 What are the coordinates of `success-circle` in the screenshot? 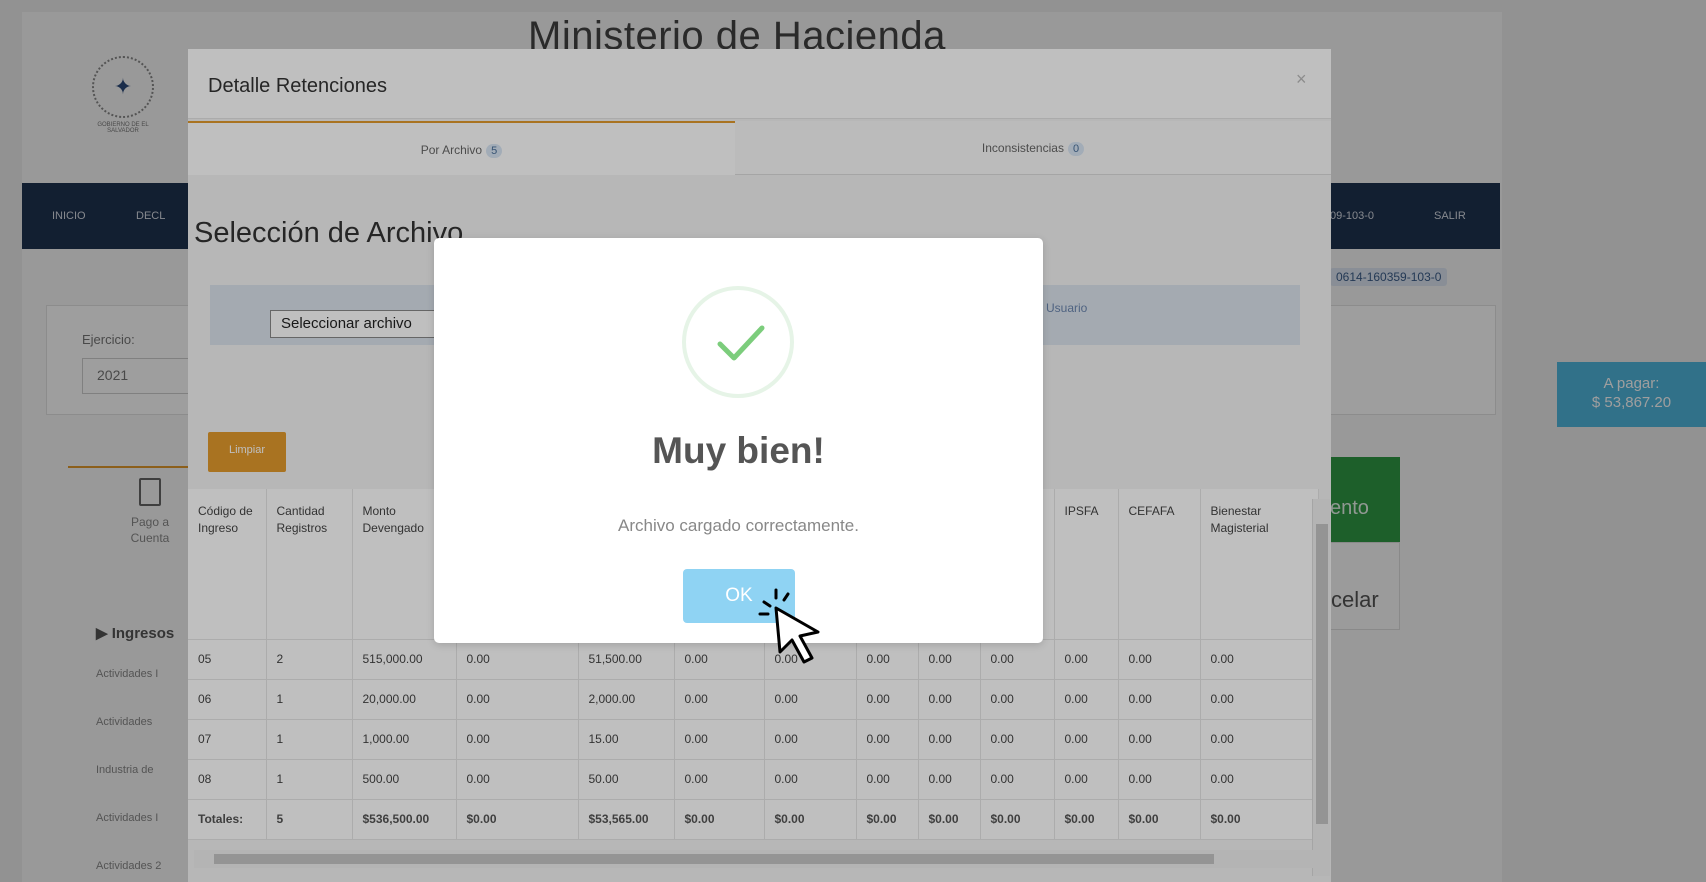 It's located at (738, 342).